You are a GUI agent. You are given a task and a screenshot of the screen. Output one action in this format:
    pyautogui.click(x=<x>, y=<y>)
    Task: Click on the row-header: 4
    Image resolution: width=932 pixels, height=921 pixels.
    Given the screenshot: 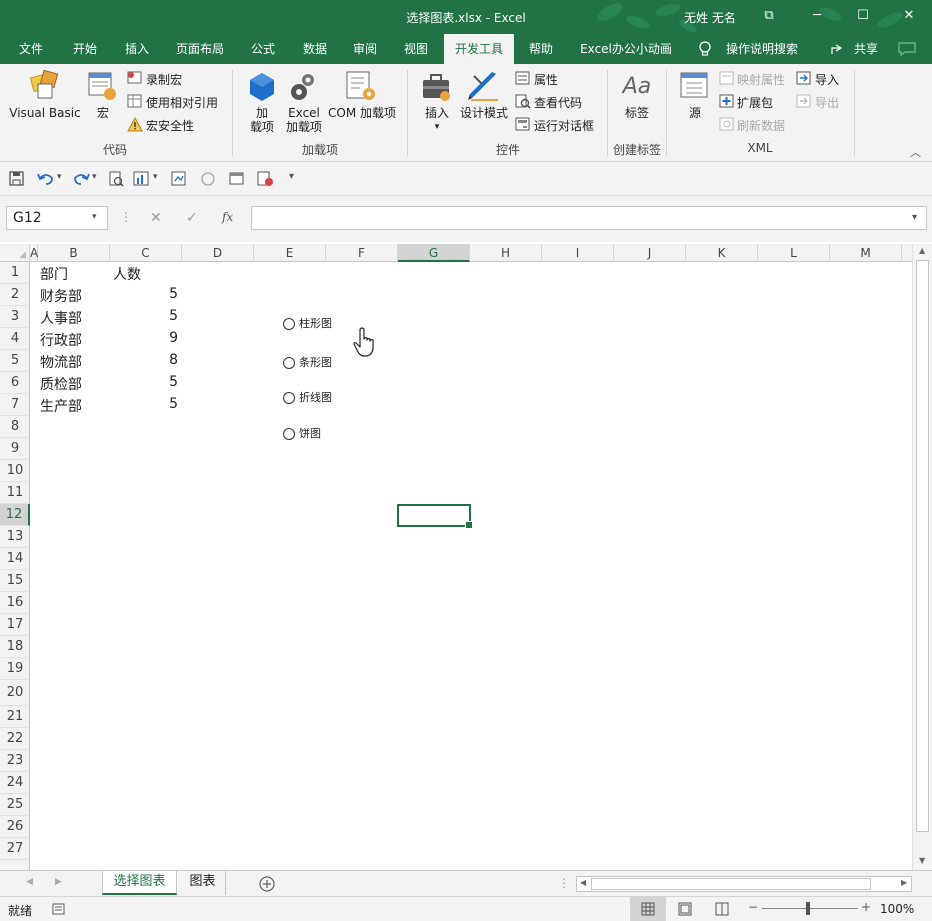 What is the action you would take?
    pyautogui.click(x=15, y=339)
    